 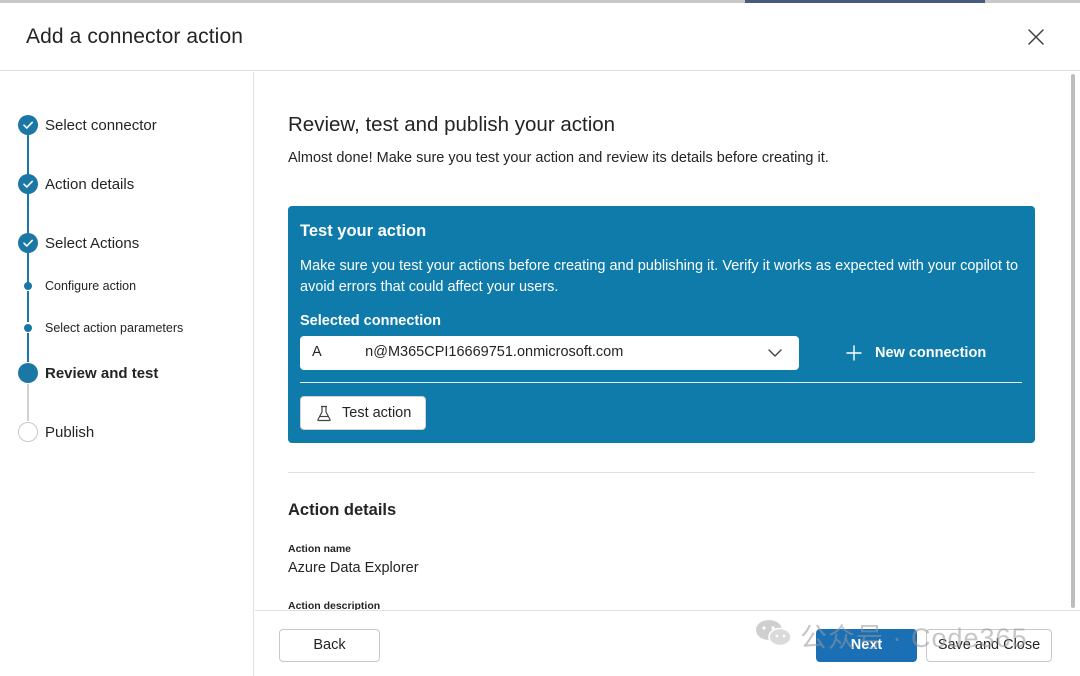 I want to click on beaker-icon, so click(x=324, y=413).